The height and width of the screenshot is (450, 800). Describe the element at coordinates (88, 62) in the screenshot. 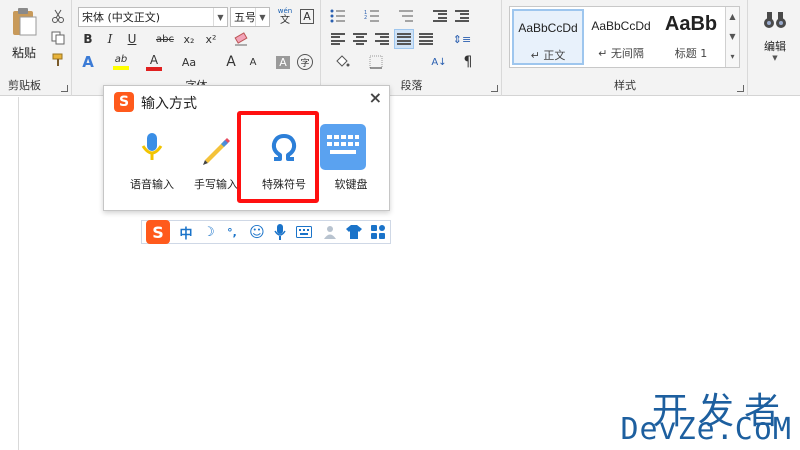

I see `text-effects-button: A` at that location.